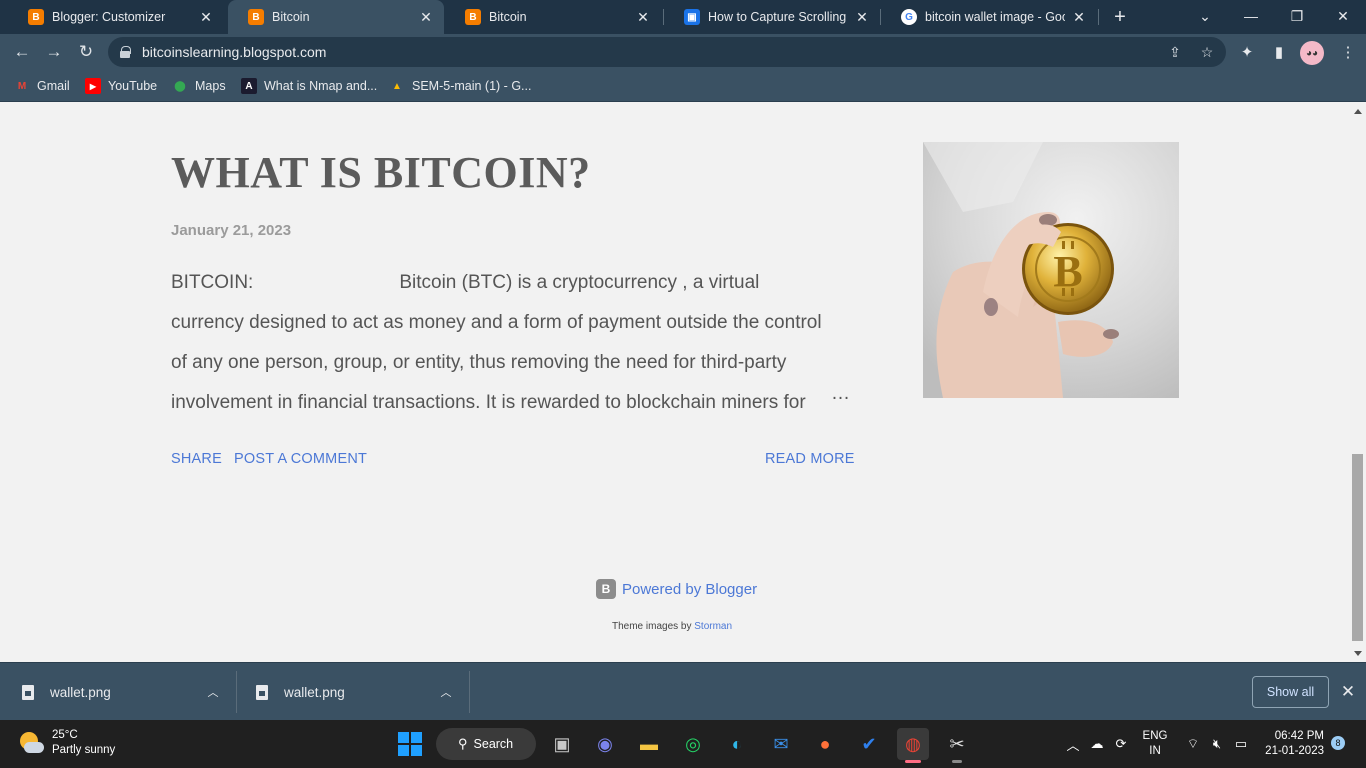 The height and width of the screenshot is (768, 1366). What do you see at coordinates (231, 230) in the screenshot?
I see `post-date: January 21, 2023` at bounding box center [231, 230].